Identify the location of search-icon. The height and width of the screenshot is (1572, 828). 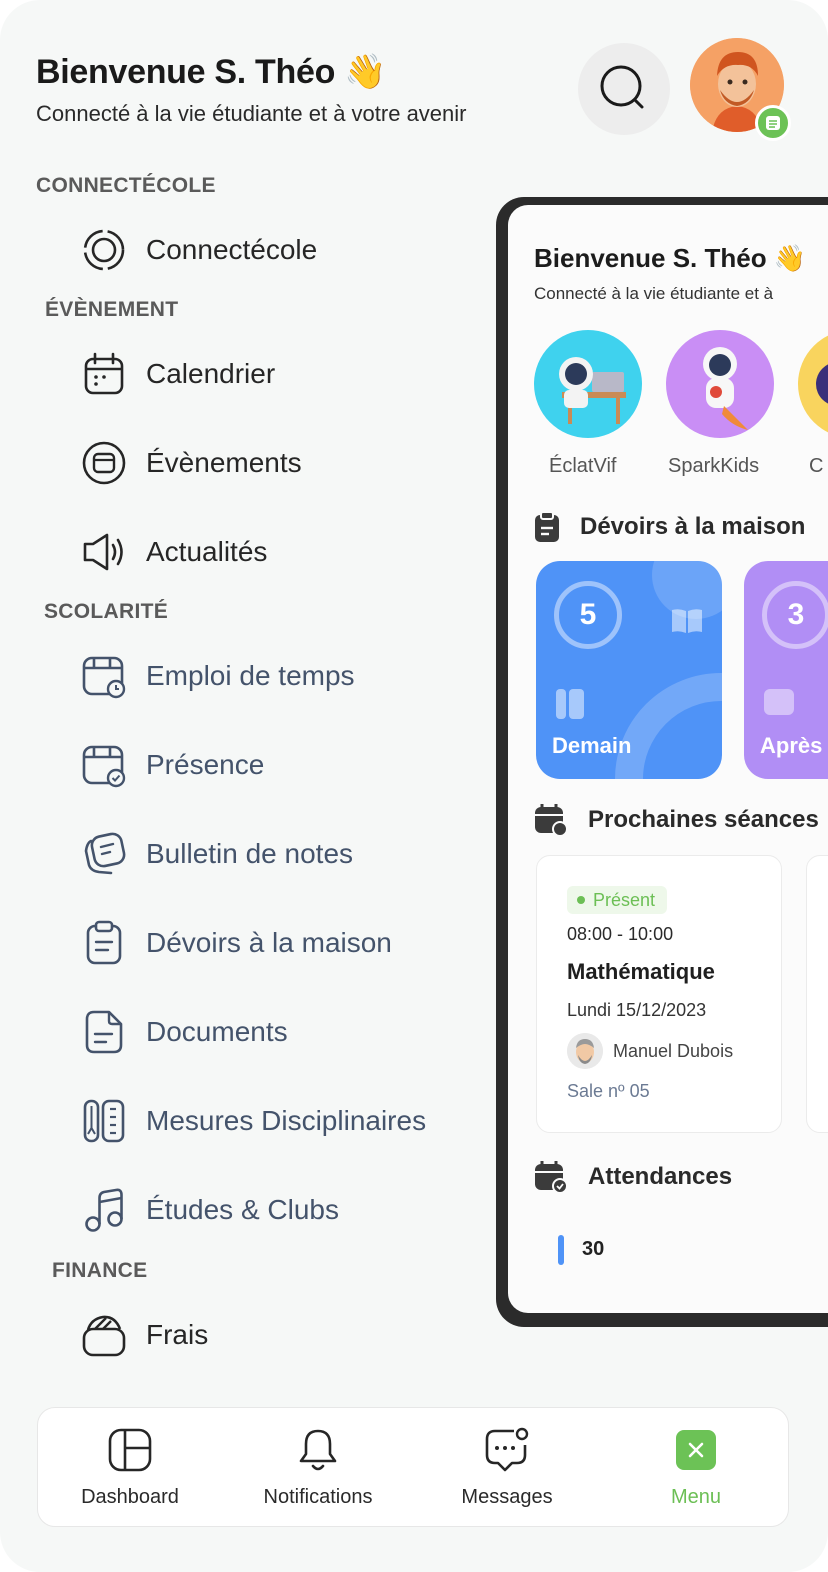
(622, 87).